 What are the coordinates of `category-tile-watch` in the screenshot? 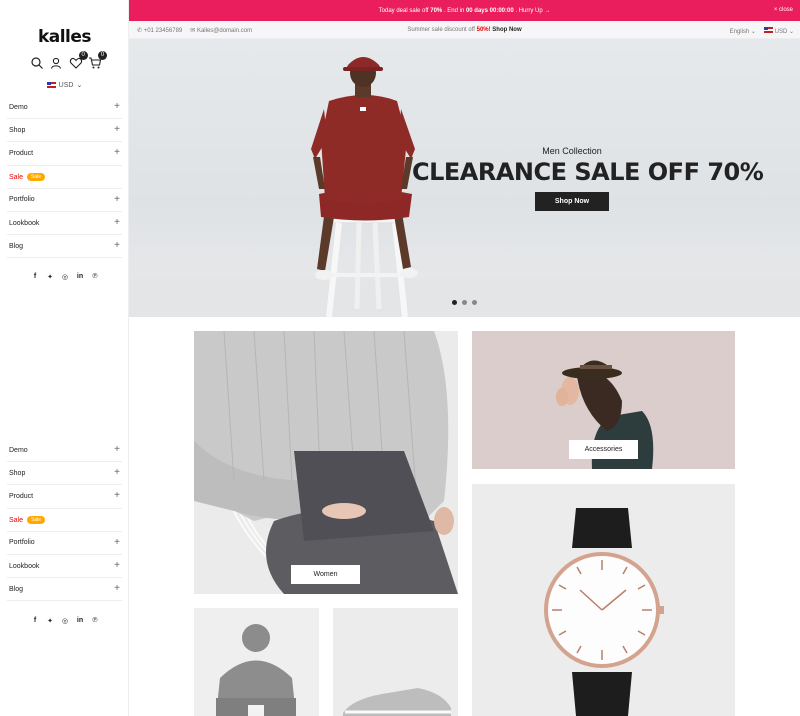 It's located at (603, 600).